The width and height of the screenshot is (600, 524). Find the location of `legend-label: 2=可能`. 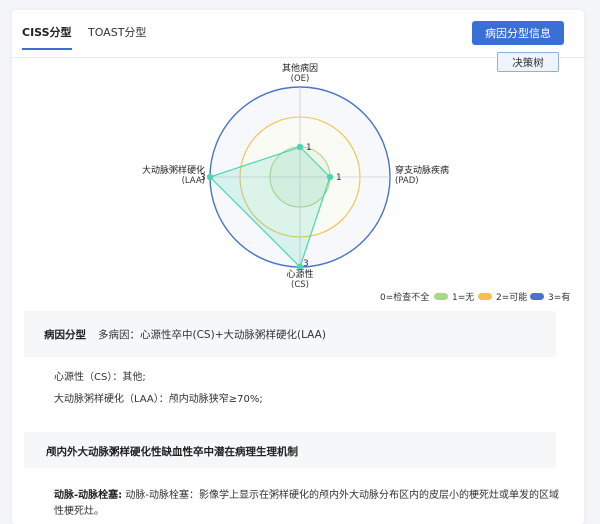

legend-label: 2=可能 is located at coordinates (512, 298).